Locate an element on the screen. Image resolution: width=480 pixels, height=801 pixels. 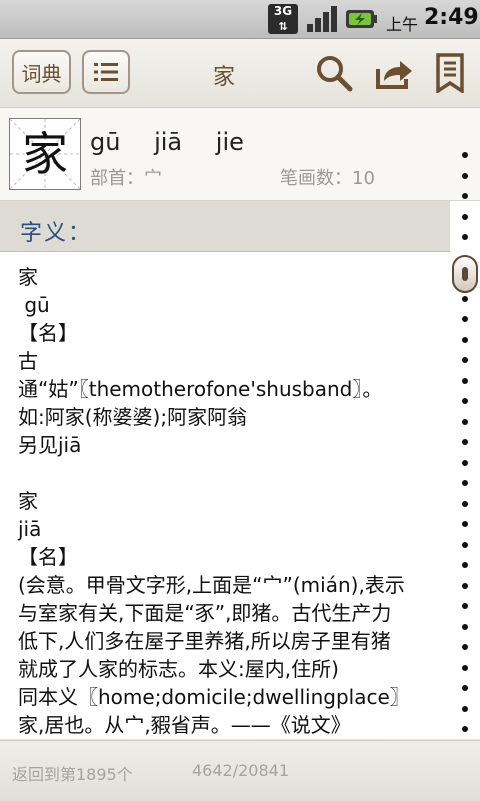
pinyin-reading: jiā is located at coordinates (168, 142).